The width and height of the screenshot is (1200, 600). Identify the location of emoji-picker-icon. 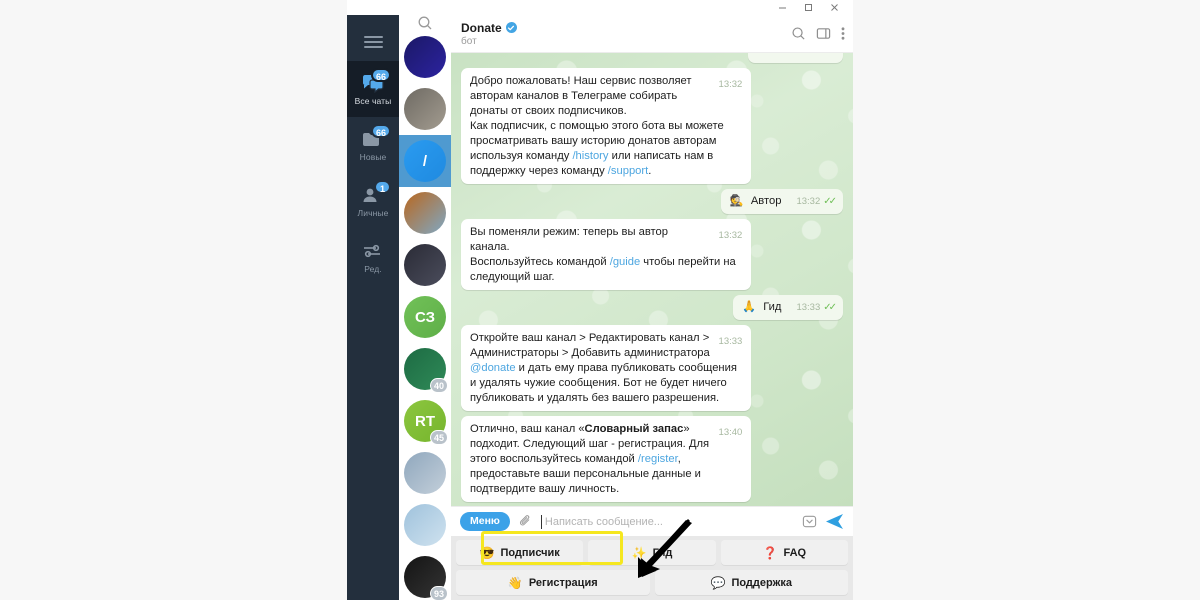
(809, 521).